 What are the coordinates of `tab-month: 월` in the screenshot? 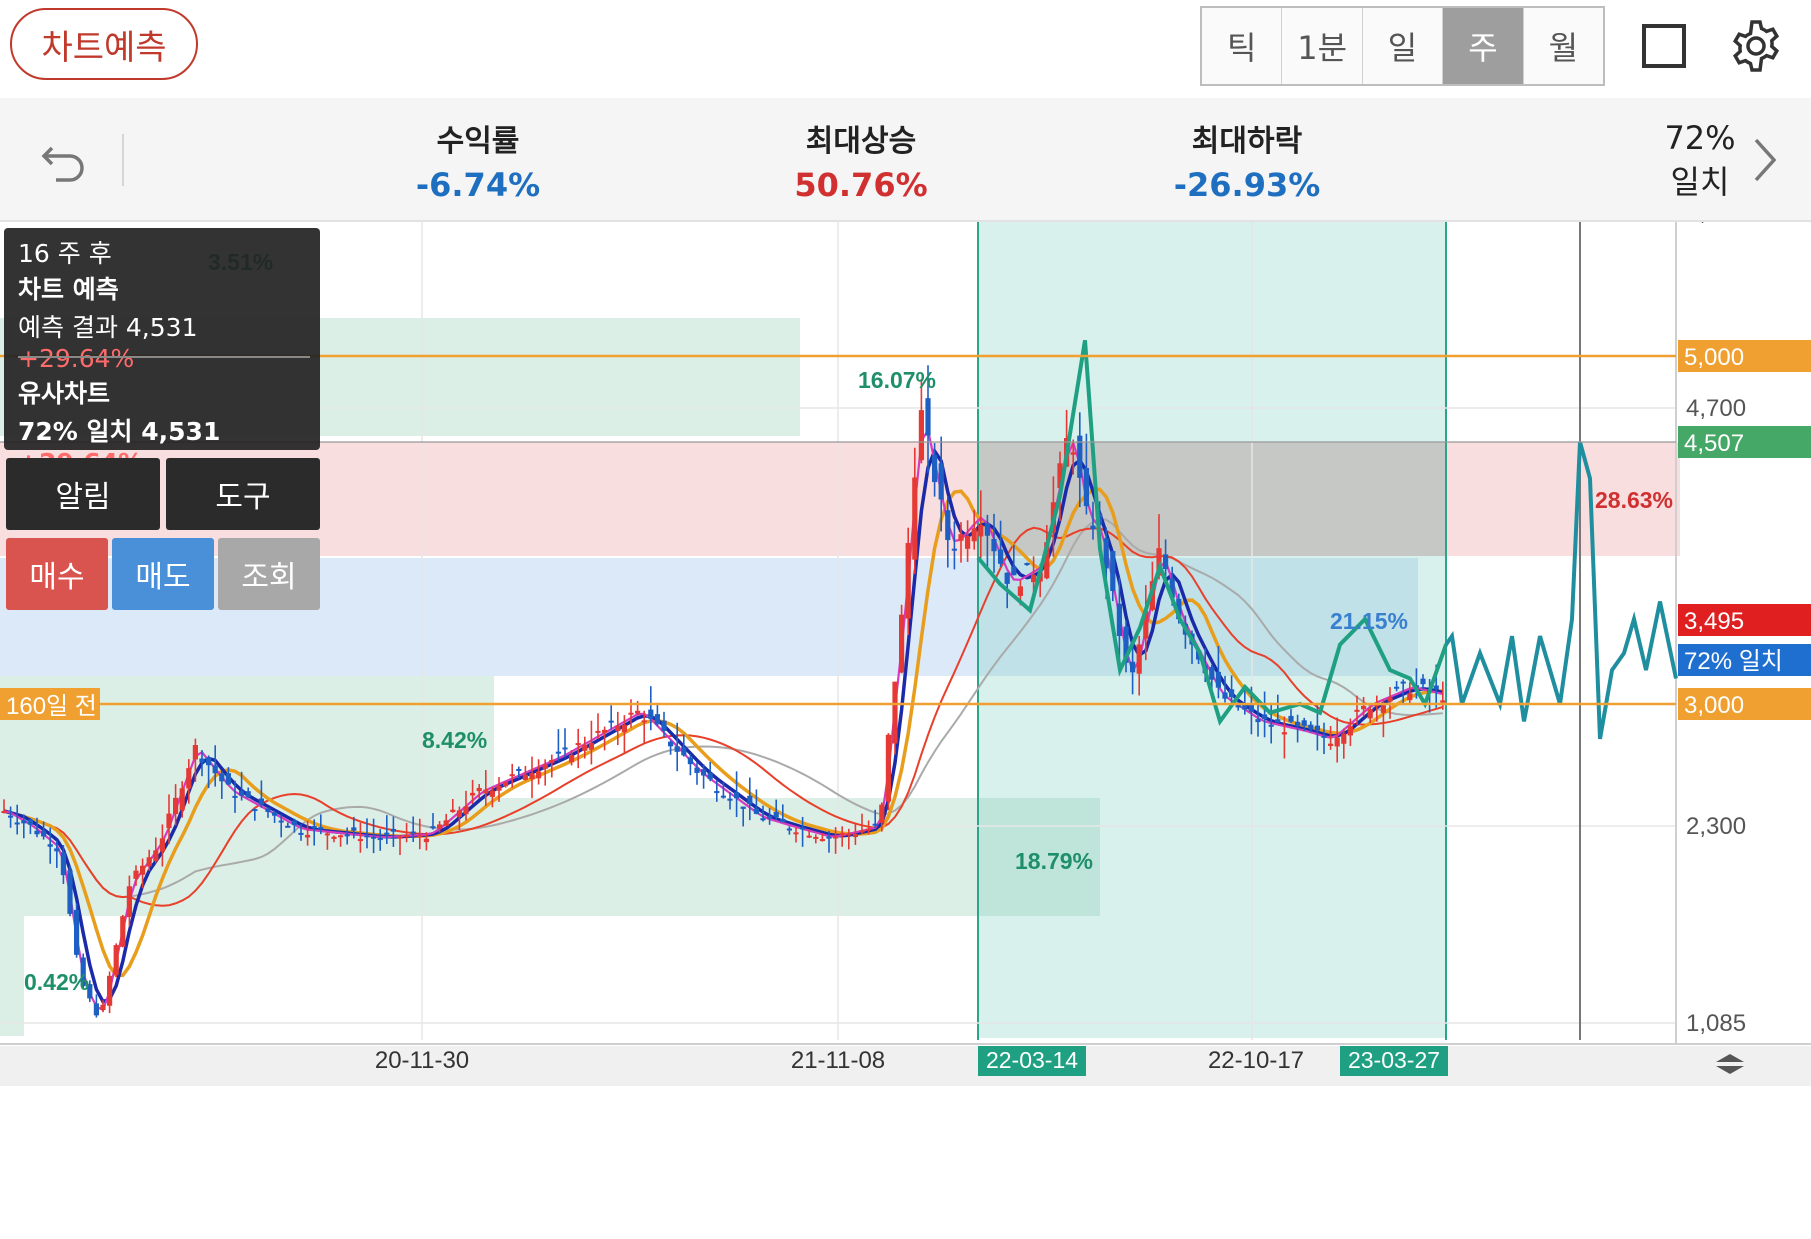 It's located at (1563, 46).